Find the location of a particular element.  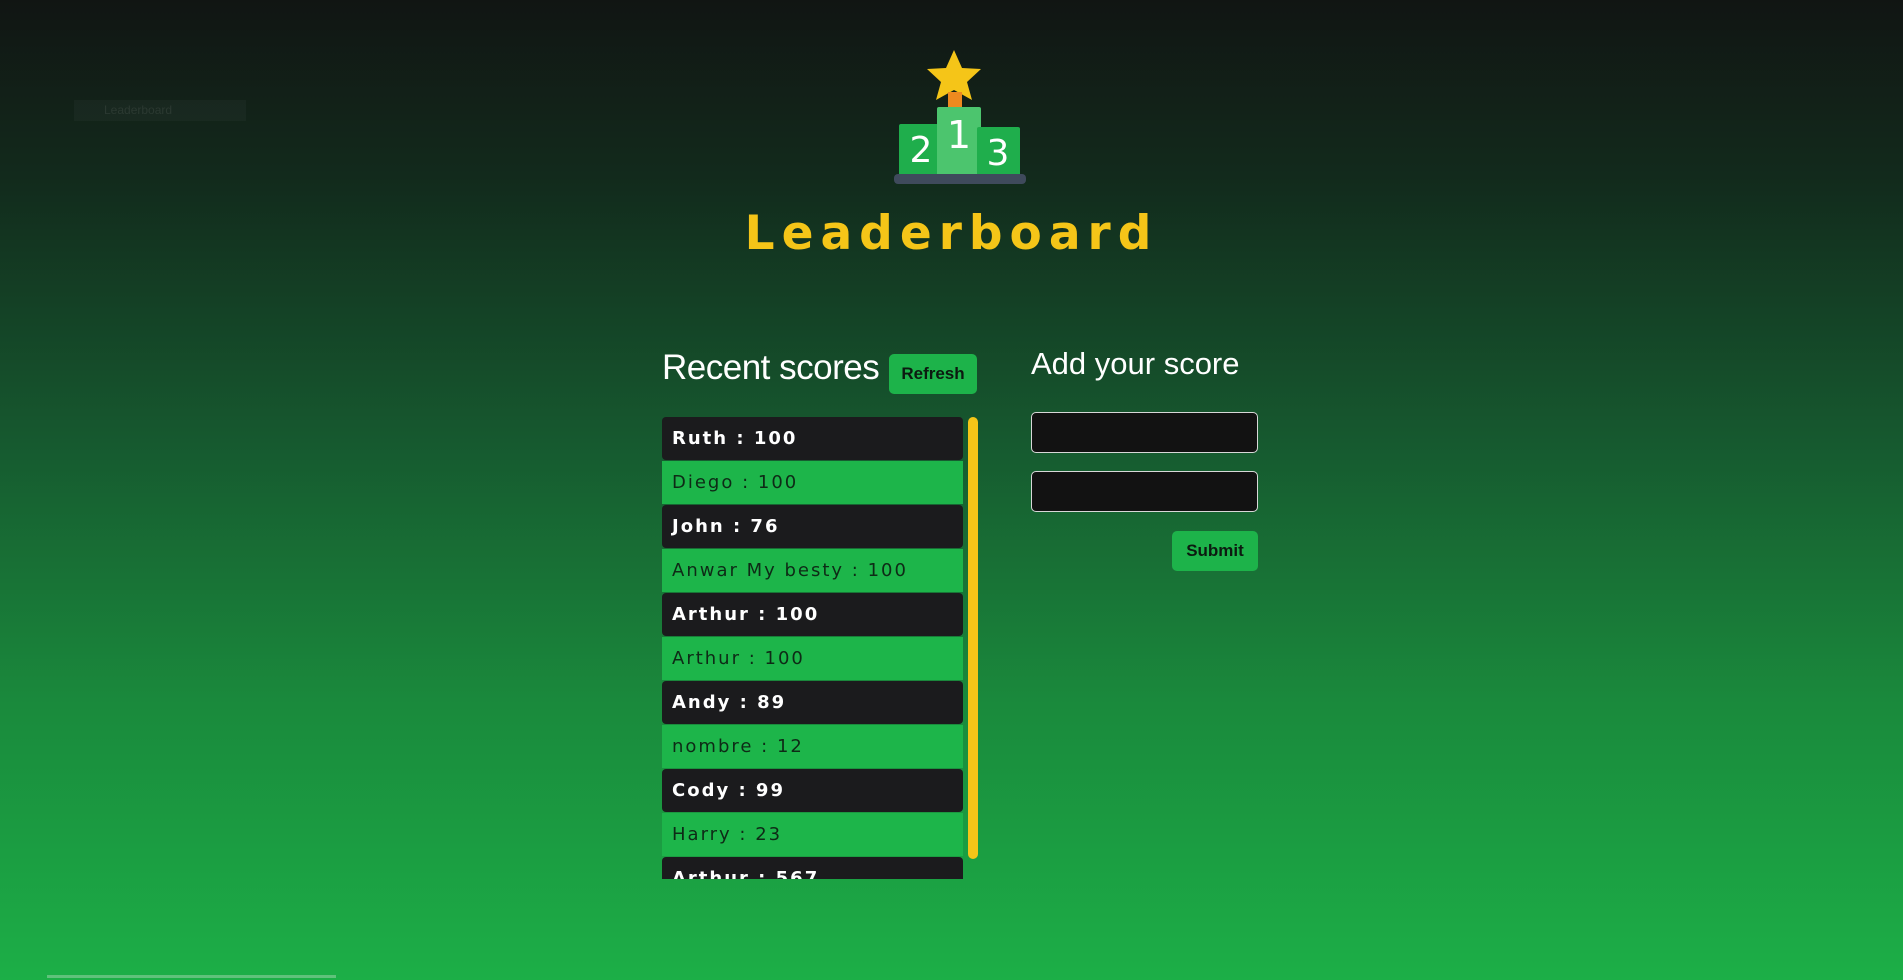

podium-place-3: 3 is located at coordinates (998, 153).